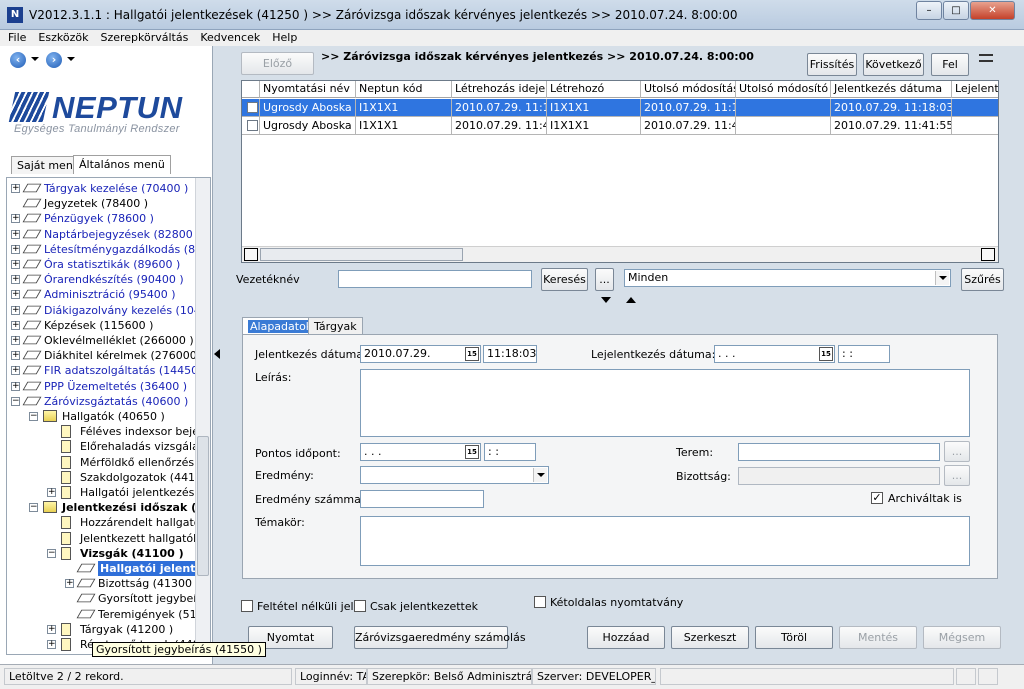 This screenshot has height=689, width=1024. What do you see at coordinates (839, 452) in the screenshot?
I see `terem-field` at bounding box center [839, 452].